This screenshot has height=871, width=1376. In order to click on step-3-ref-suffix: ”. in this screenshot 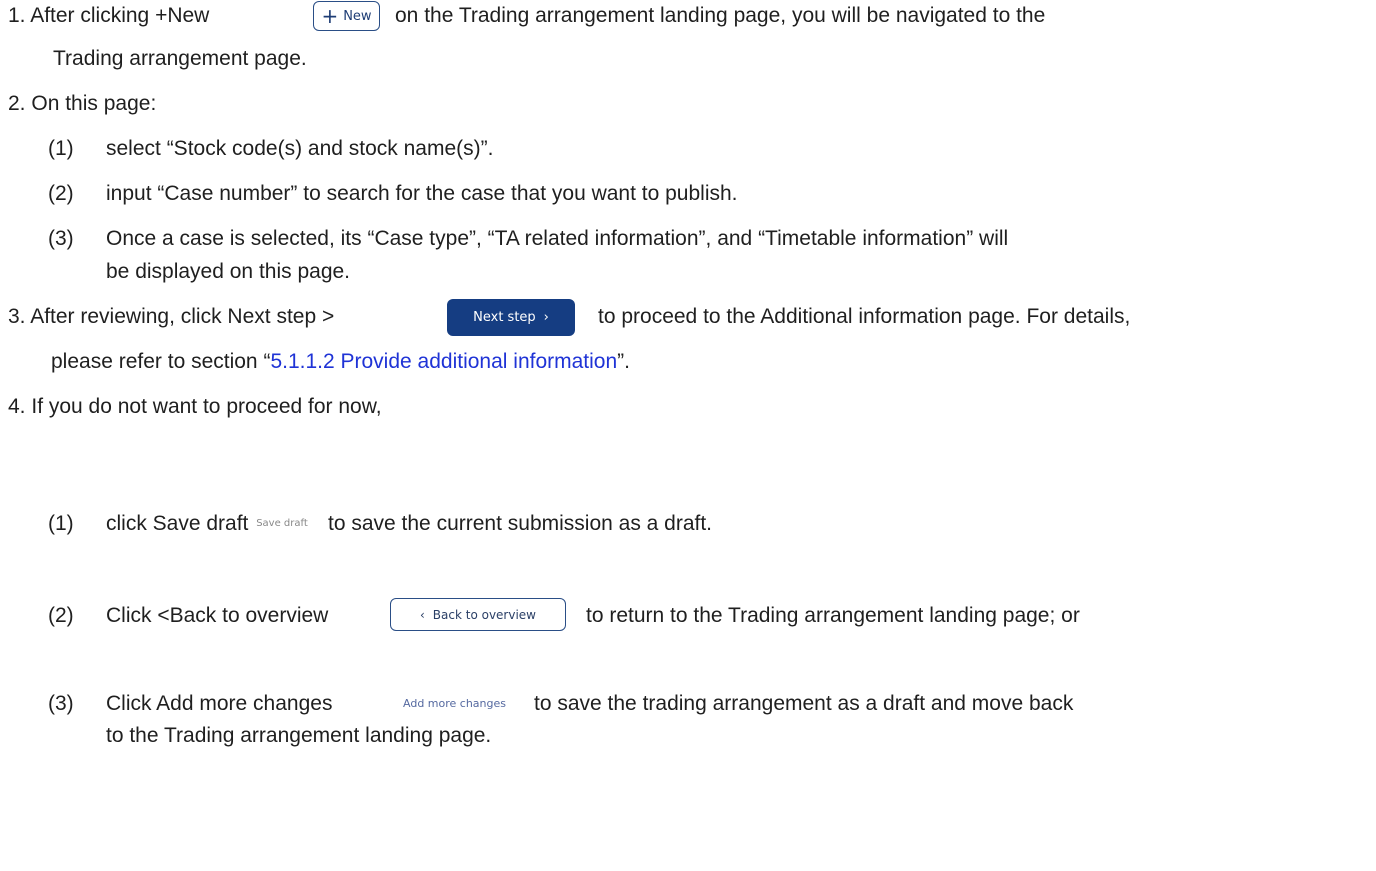, I will do `click(623, 361)`.